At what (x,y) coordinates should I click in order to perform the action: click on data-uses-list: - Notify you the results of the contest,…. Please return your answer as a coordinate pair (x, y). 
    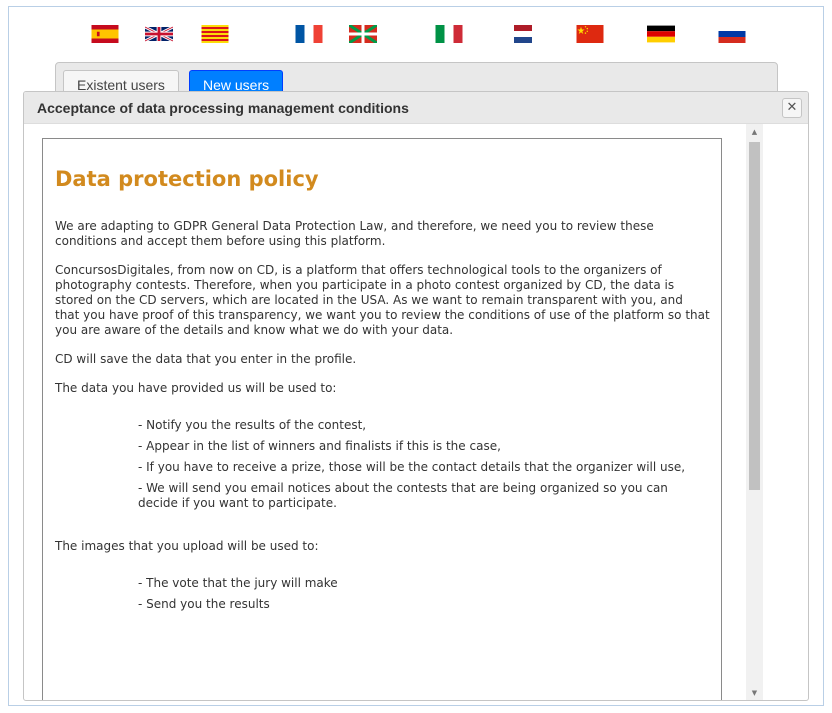
    Looking at the image, I should click on (382, 464).